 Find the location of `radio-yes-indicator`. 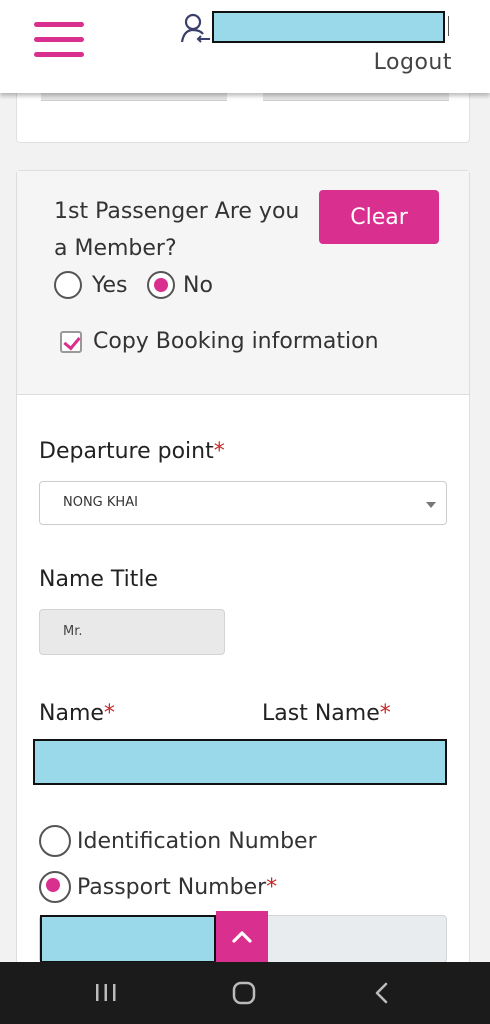

radio-yes-indicator is located at coordinates (68, 285).